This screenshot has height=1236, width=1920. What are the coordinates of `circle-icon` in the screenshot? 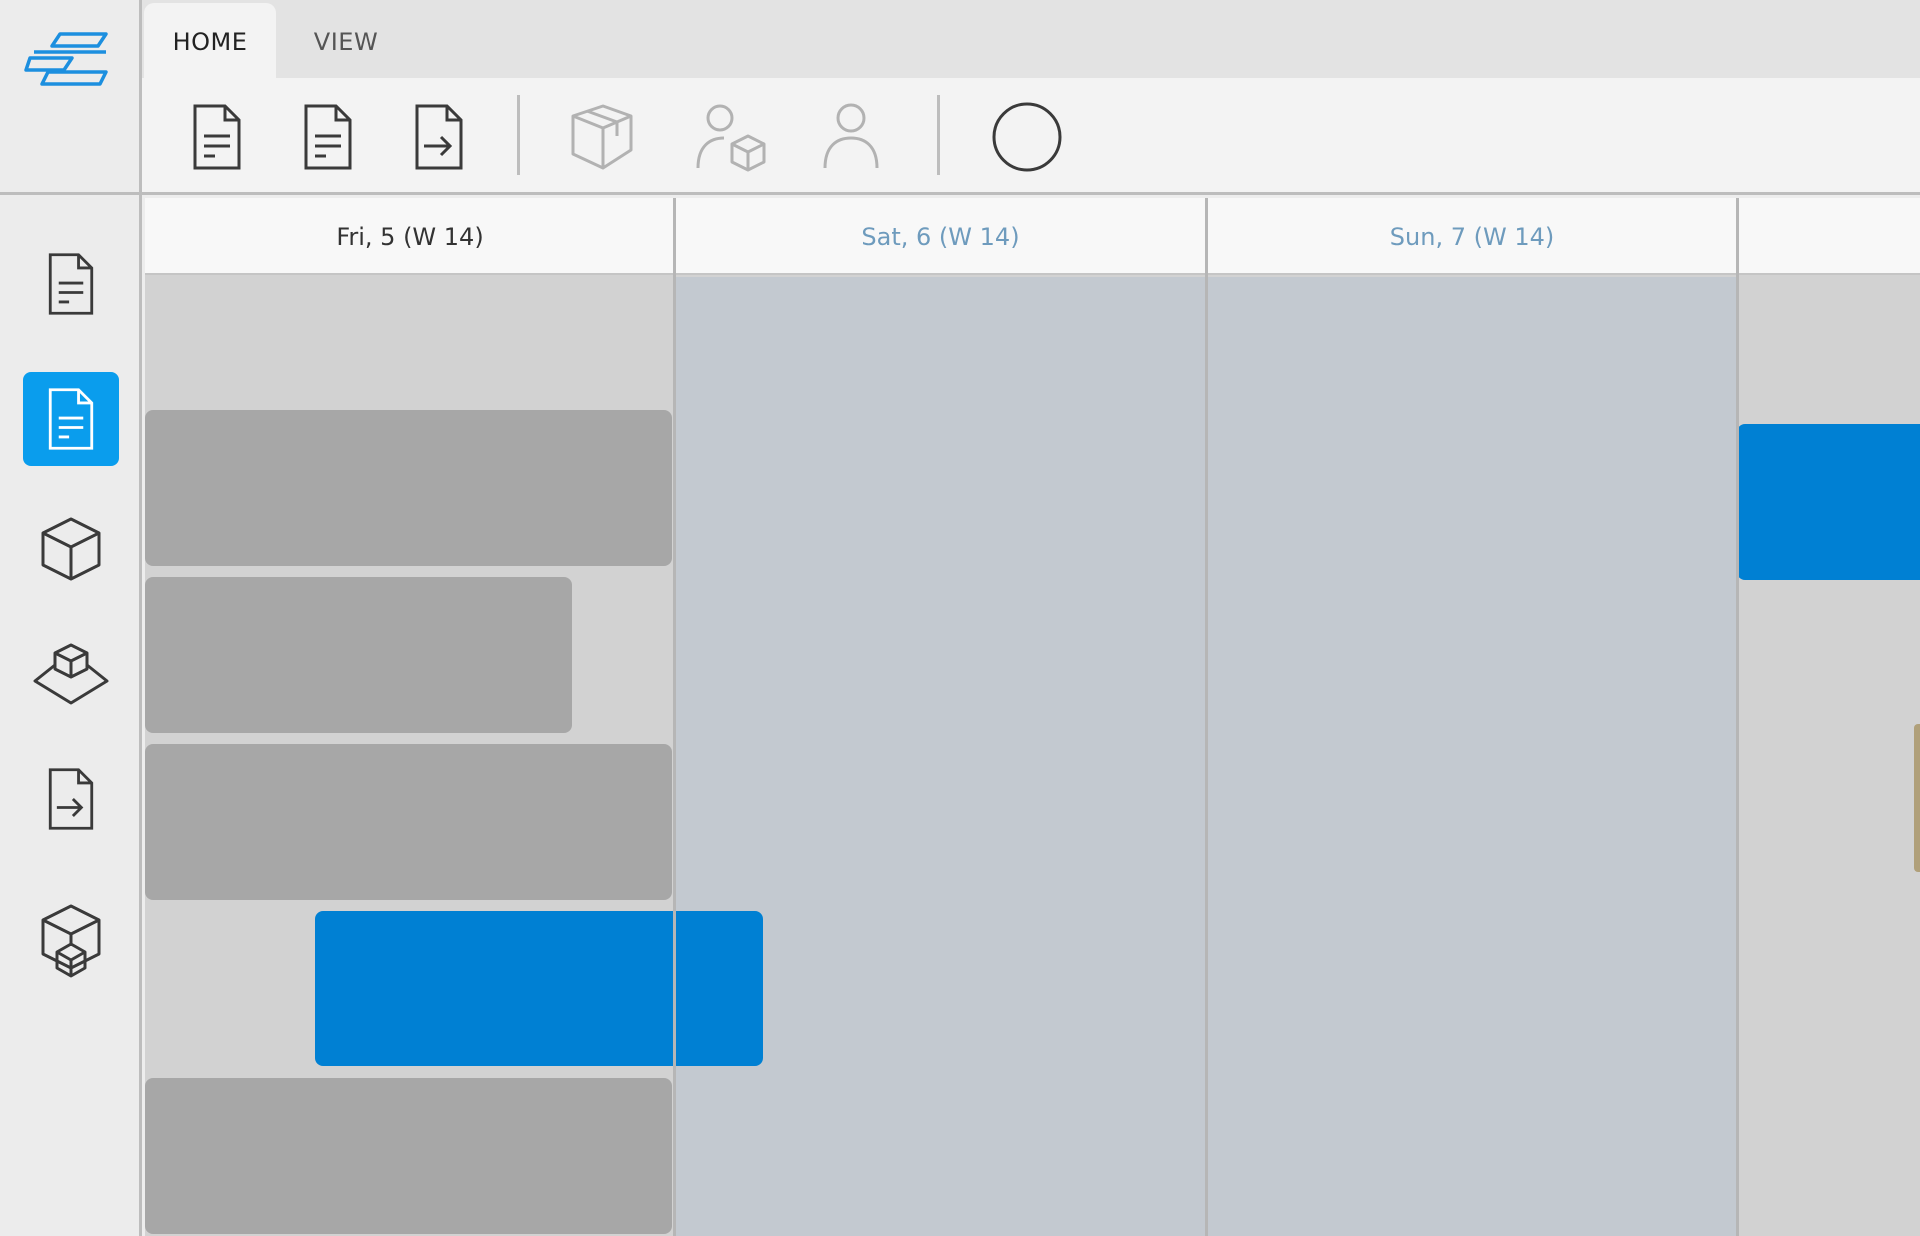 It's located at (1027, 137).